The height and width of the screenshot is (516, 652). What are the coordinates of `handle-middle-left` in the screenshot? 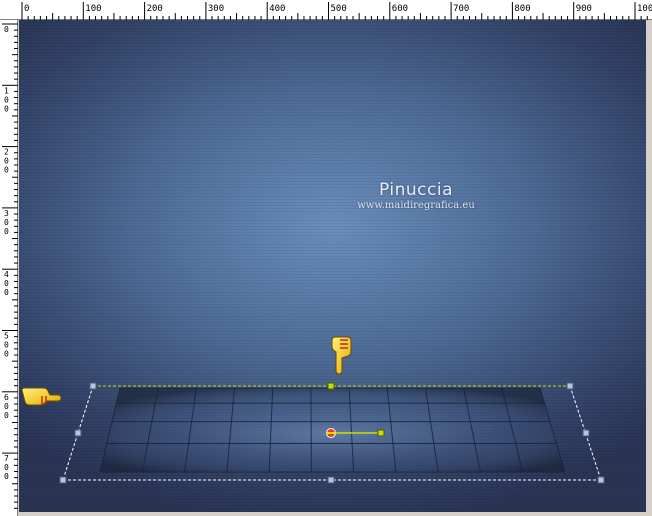 It's located at (78, 433).